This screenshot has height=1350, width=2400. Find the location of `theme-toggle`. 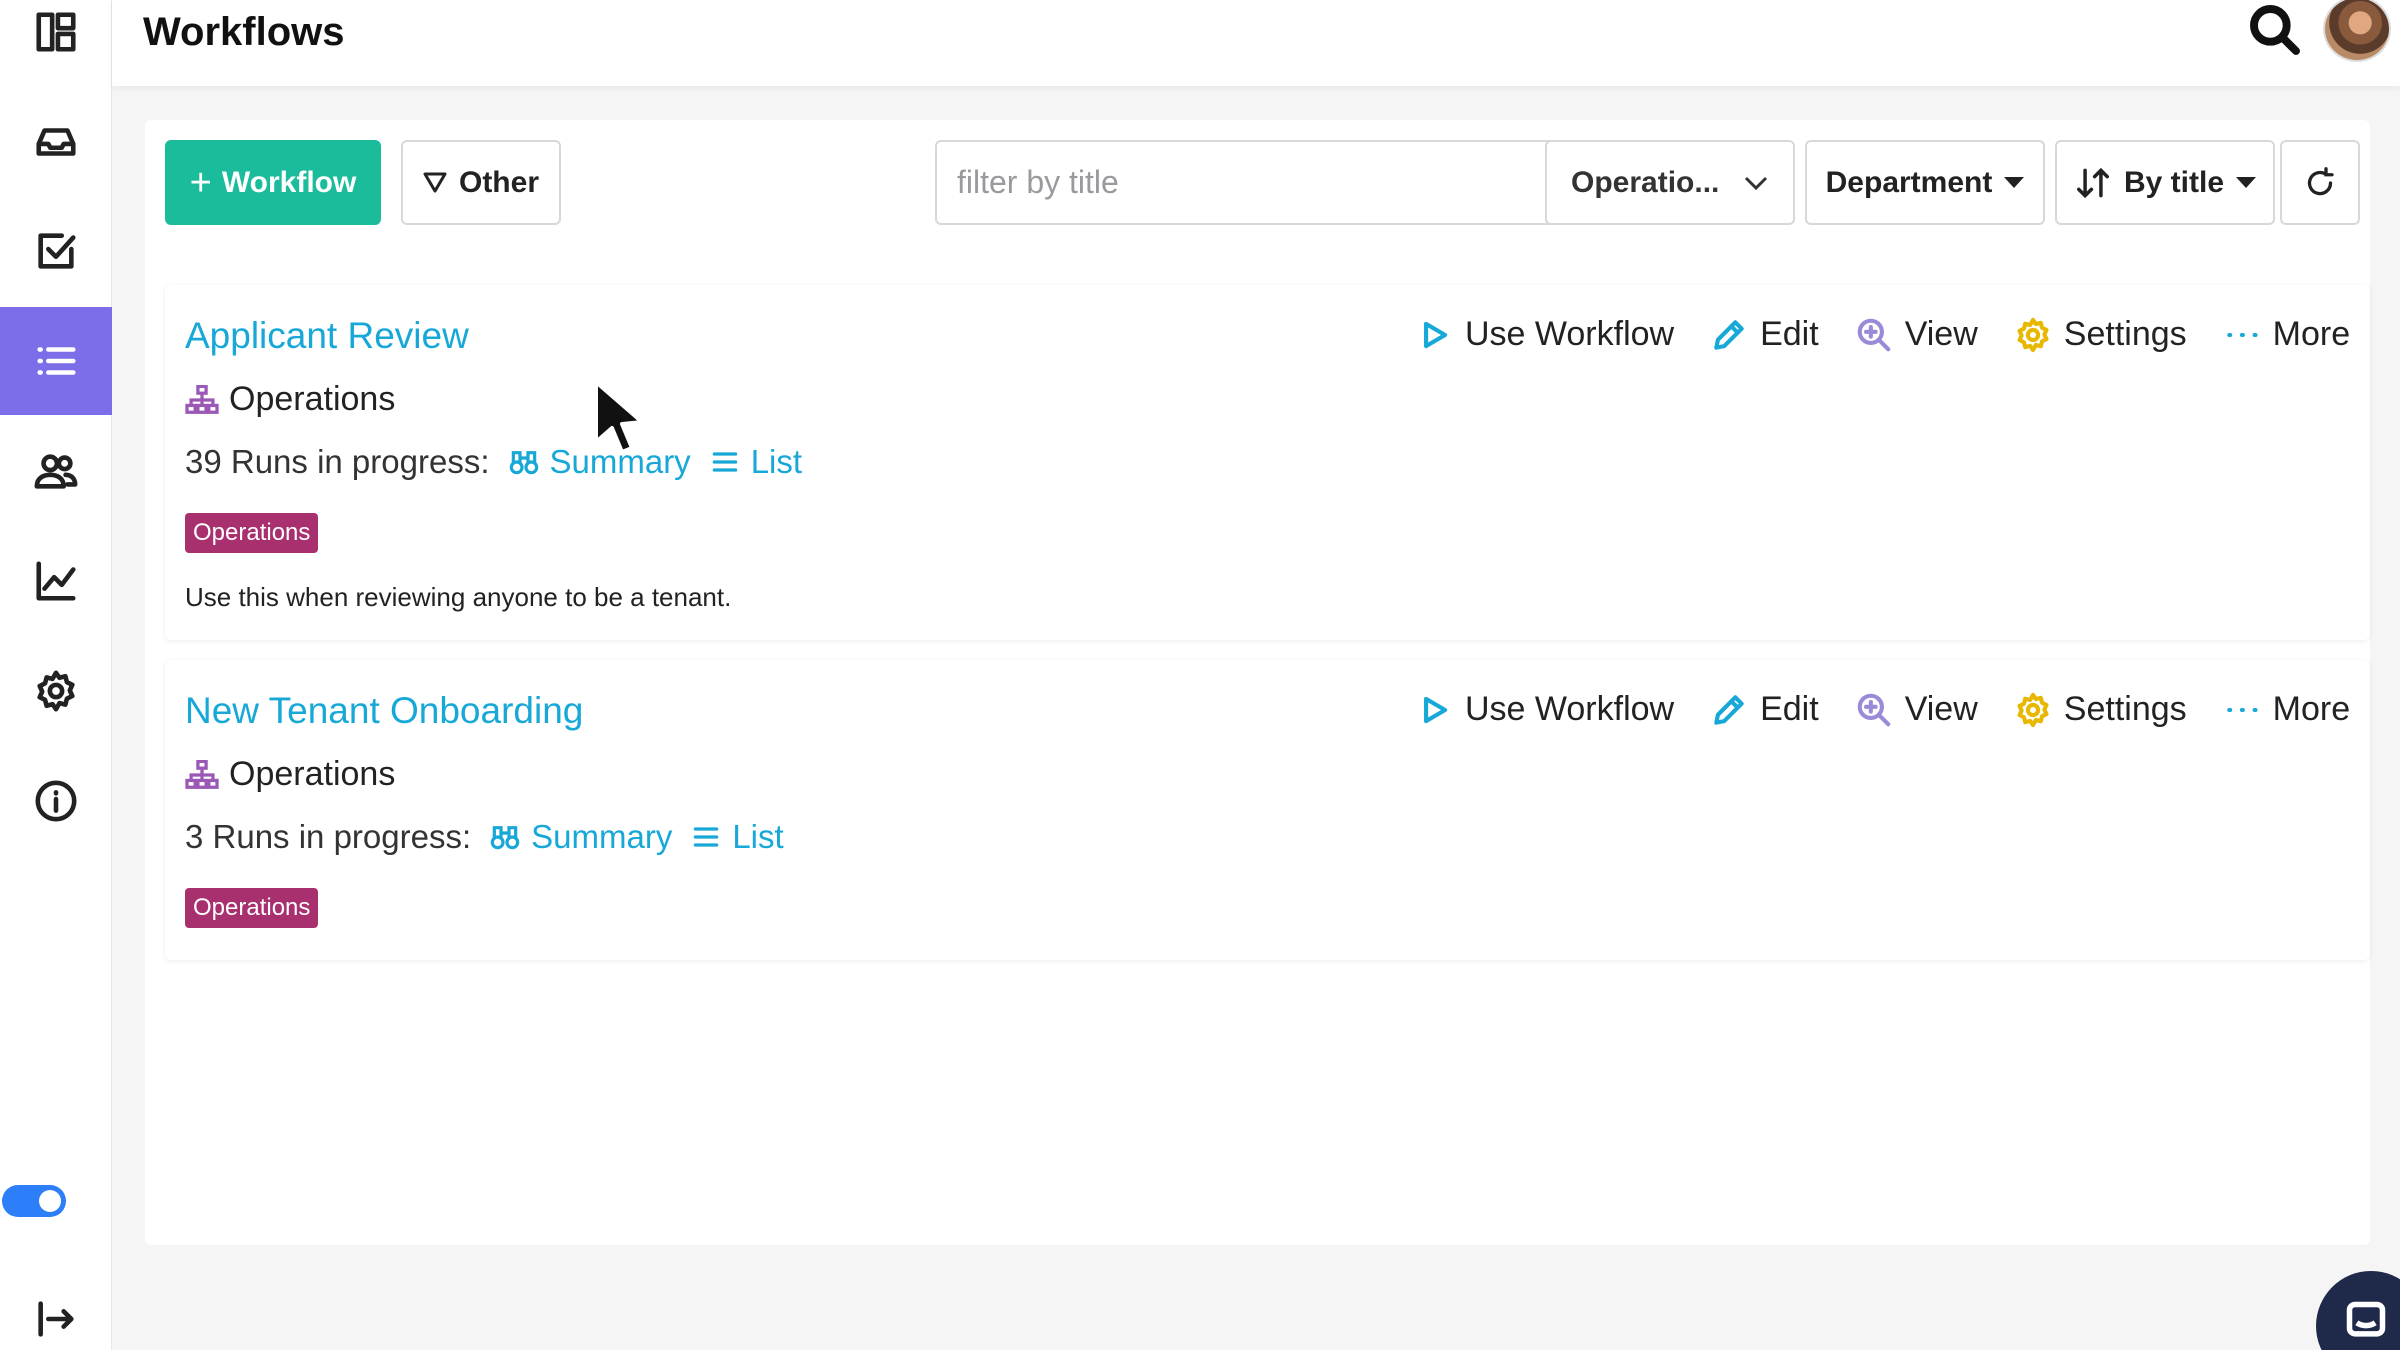

theme-toggle is located at coordinates (34, 1201).